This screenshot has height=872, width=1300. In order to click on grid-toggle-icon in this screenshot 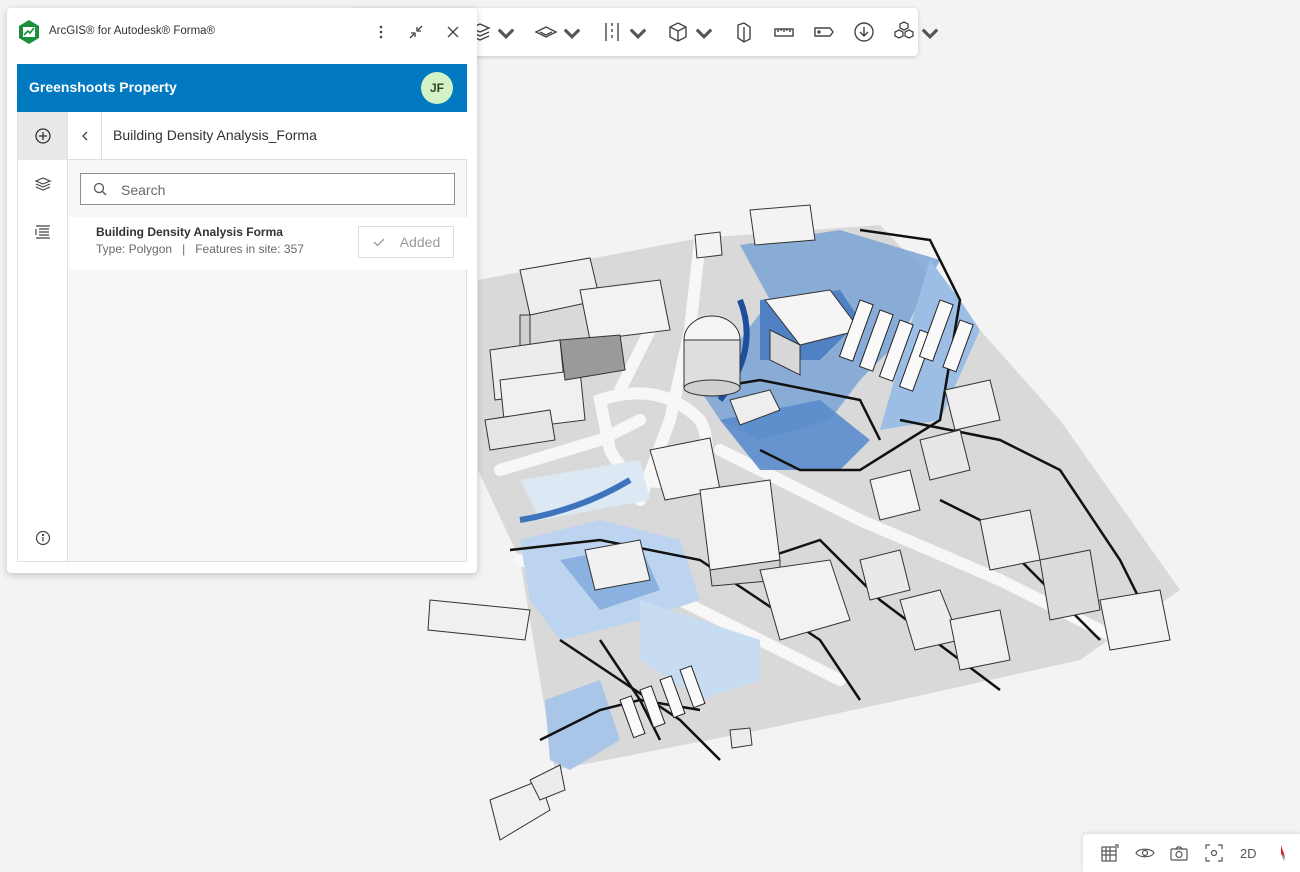, I will do `click(1110, 853)`.